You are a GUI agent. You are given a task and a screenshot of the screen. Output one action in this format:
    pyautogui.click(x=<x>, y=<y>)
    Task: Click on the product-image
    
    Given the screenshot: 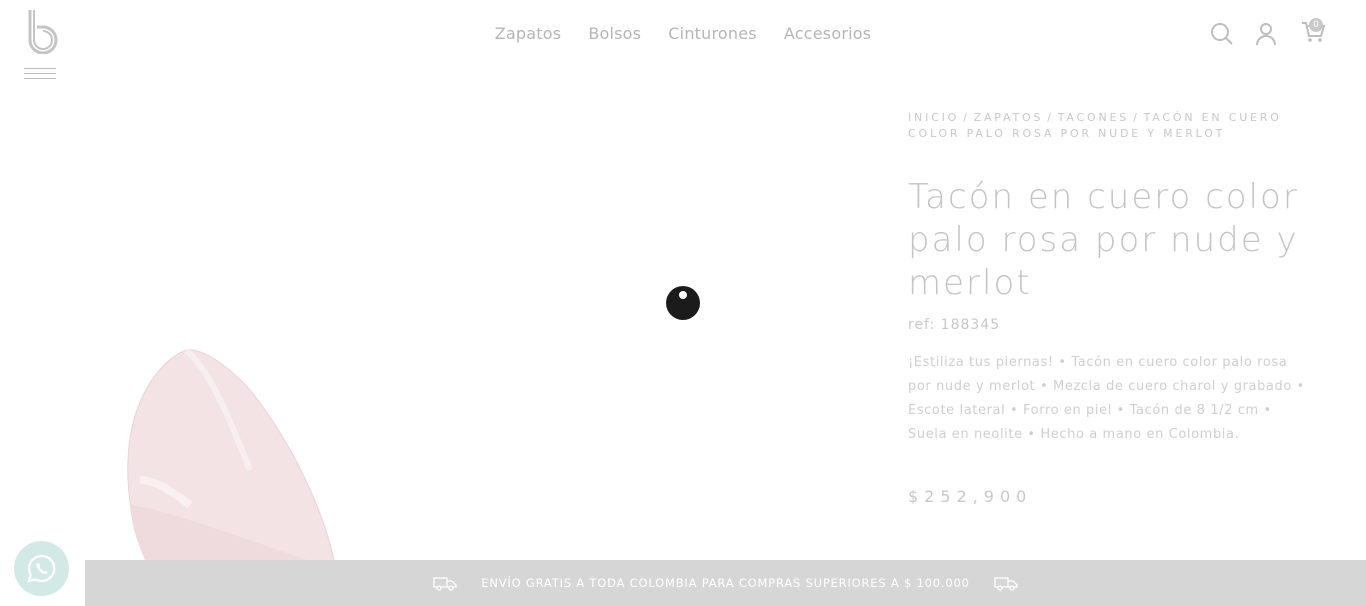 What is the action you would take?
    pyautogui.click(x=230, y=450)
    